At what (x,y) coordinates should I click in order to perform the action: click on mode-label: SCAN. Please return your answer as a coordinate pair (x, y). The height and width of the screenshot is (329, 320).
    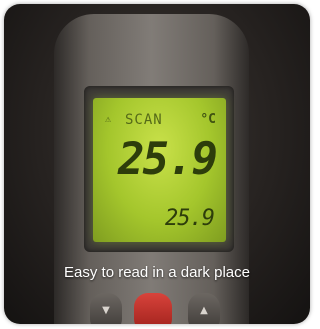
    Looking at the image, I should click on (144, 120).